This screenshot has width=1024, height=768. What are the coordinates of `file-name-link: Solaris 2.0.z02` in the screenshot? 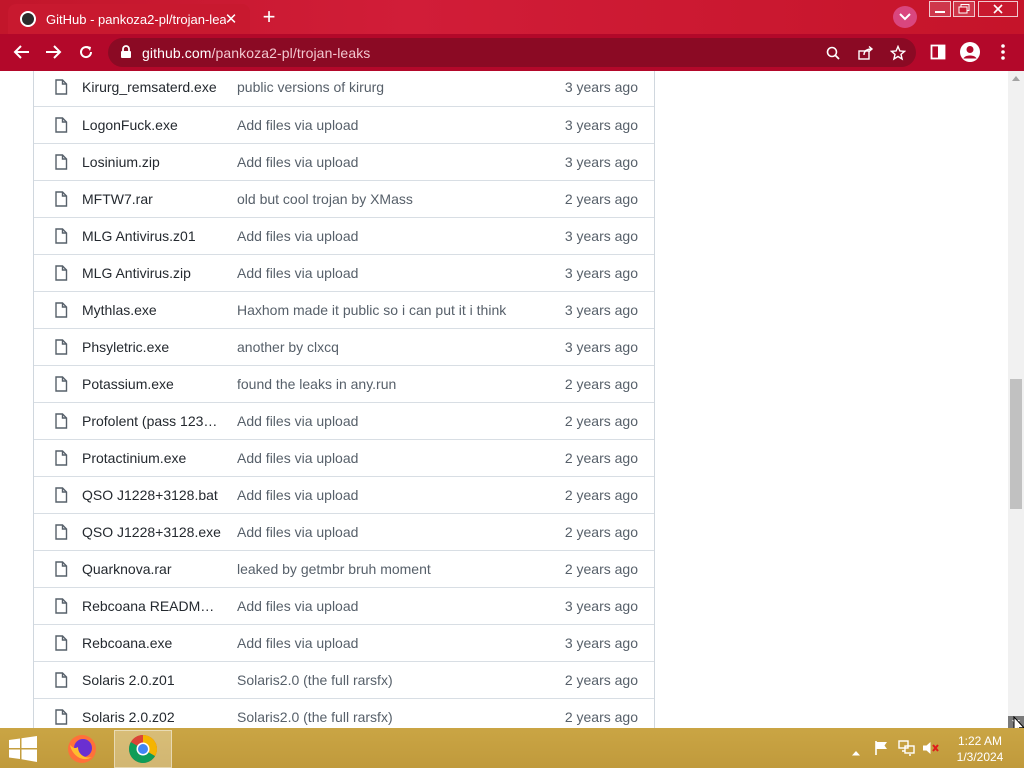 It's located at (152, 717).